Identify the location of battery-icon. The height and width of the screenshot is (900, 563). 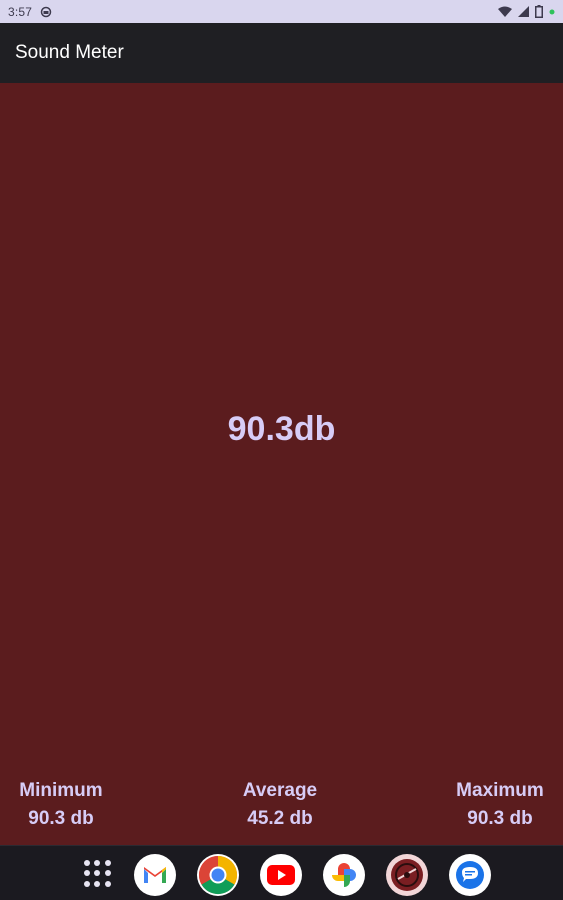
(539, 11).